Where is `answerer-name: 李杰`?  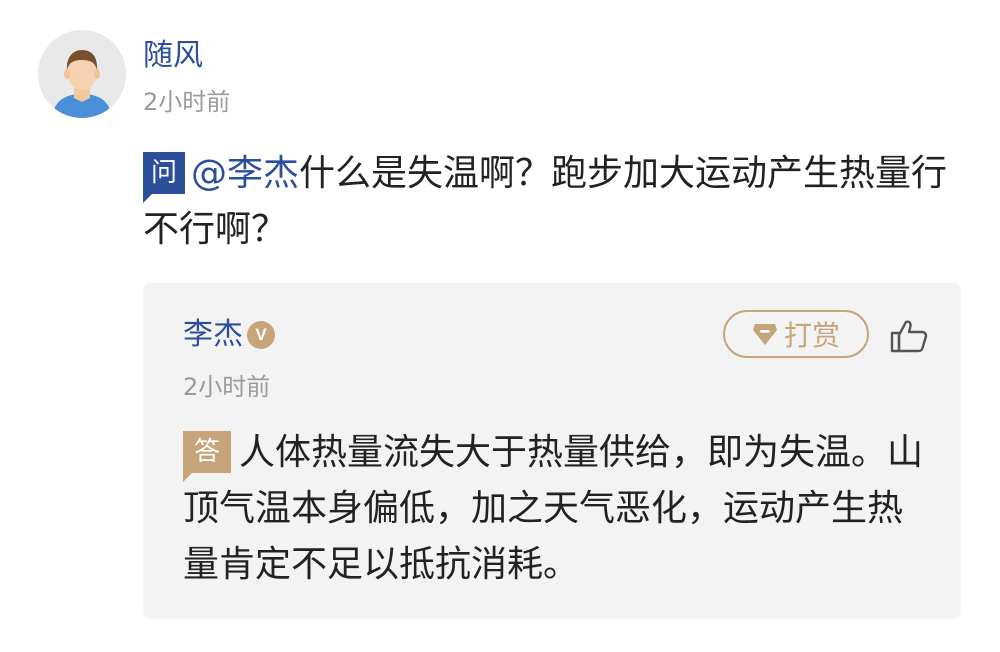 answerer-name: 李杰 is located at coordinates (213, 335).